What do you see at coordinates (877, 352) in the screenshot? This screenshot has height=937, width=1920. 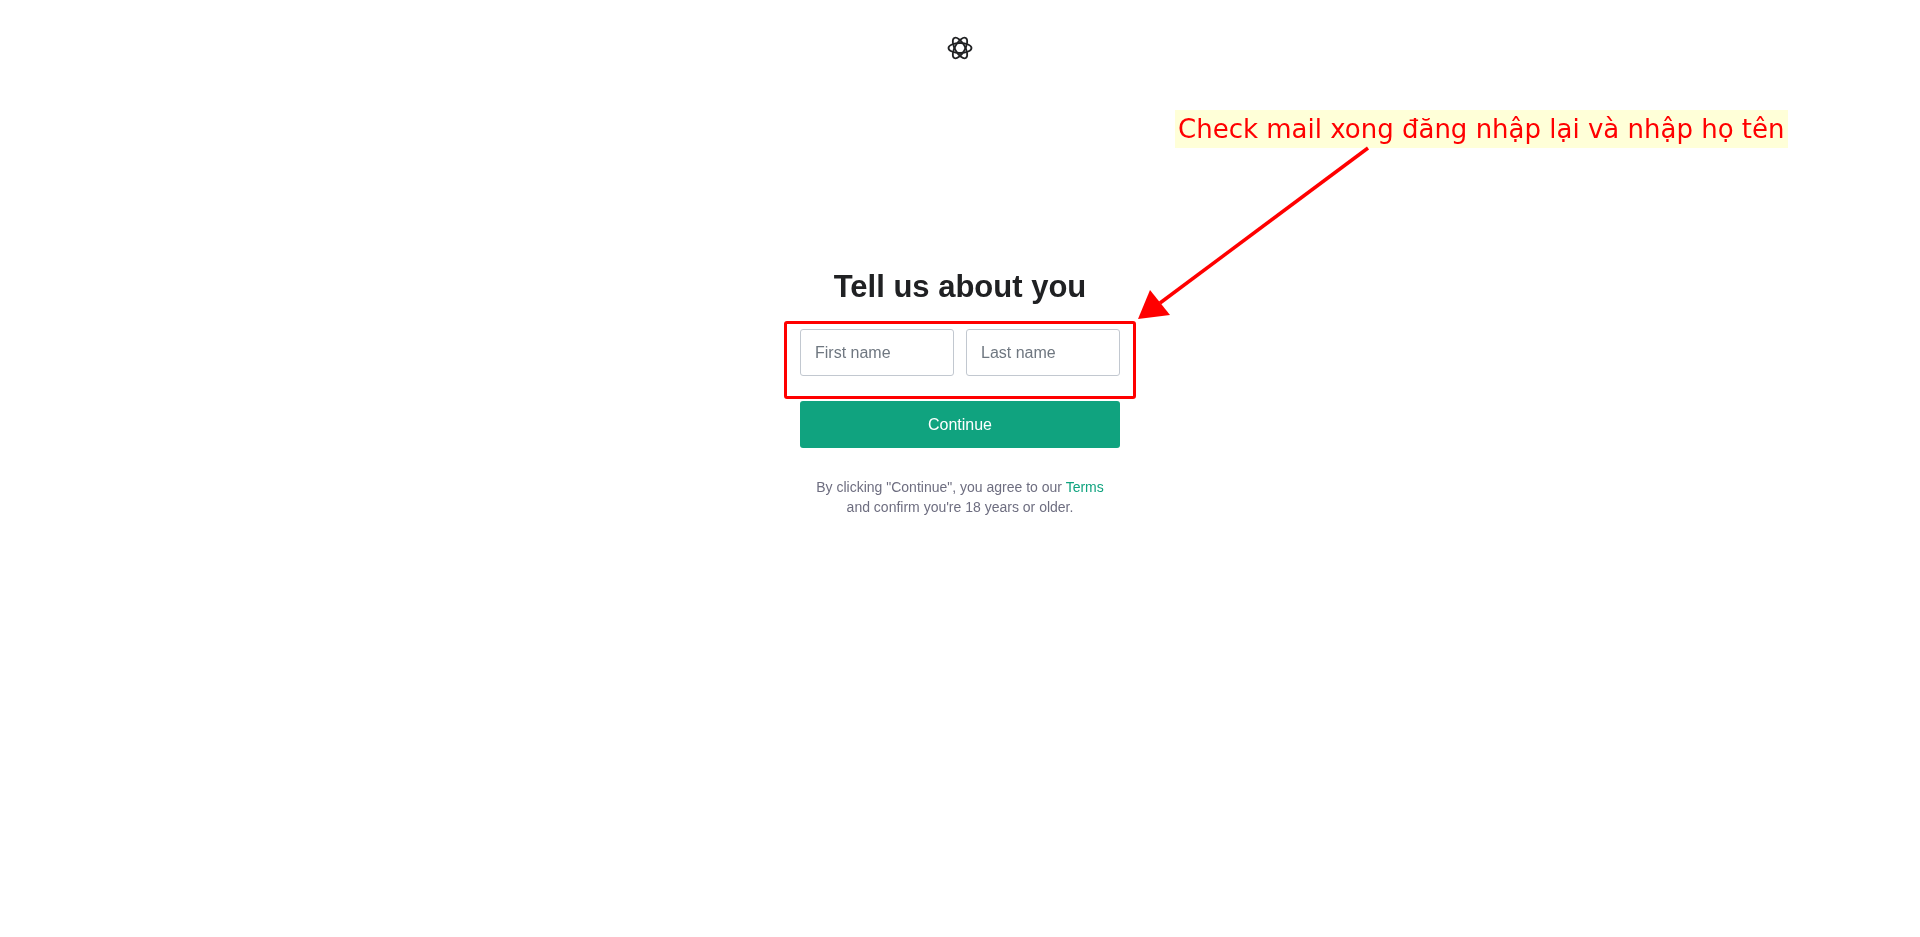 I see `name-field: First name` at bounding box center [877, 352].